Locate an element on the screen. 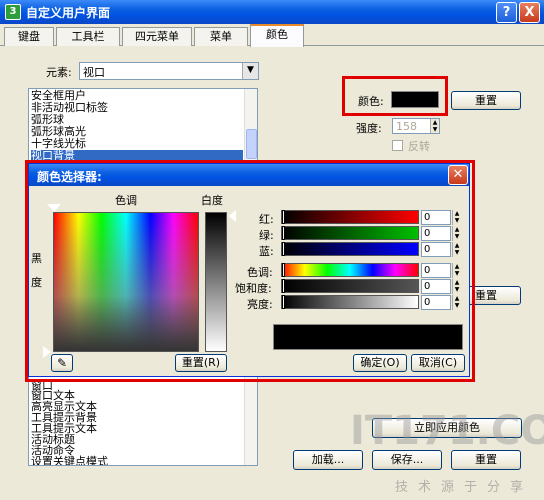  invert-checkbox is located at coordinates (397, 145).